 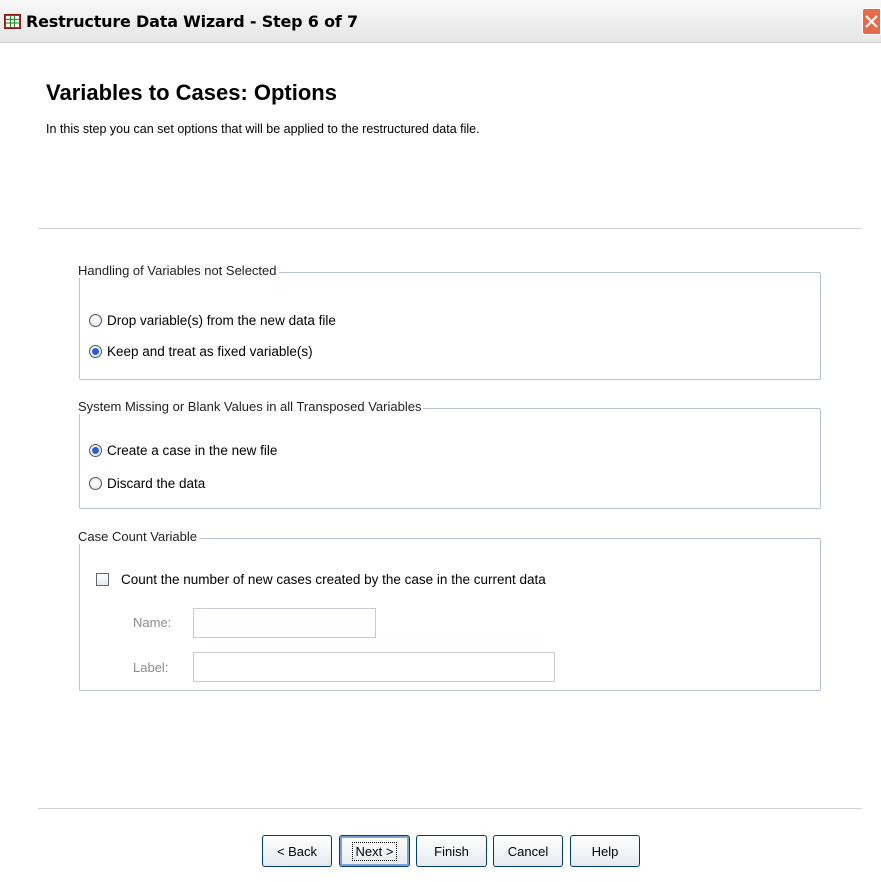 What do you see at coordinates (440, 21) in the screenshot?
I see `title-bar: Restructure Data Wizard - Step 6 of 7` at bounding box center [440, 21].